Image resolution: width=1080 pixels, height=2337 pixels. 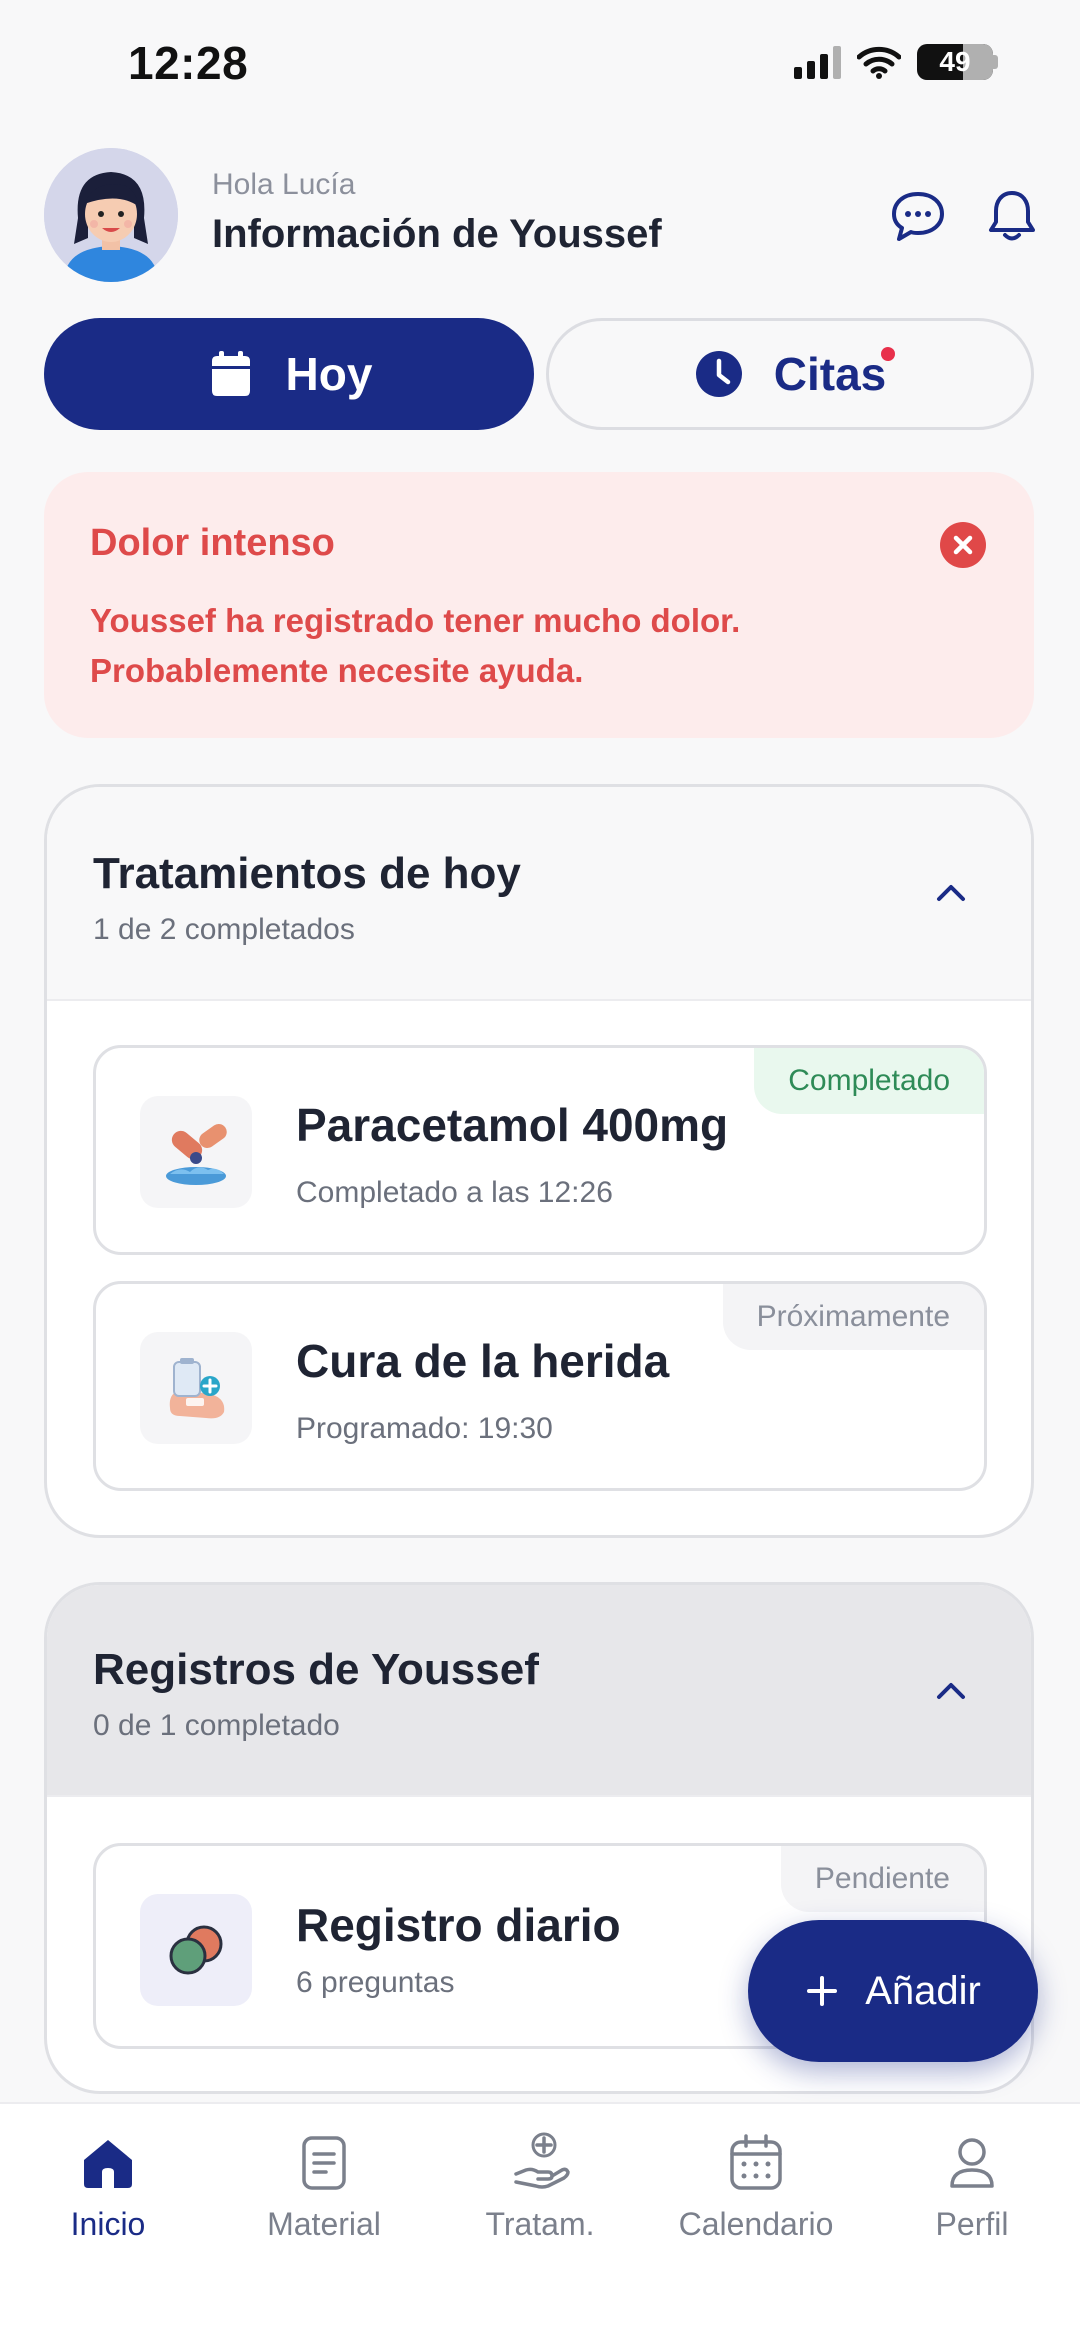 I want to click on nav-label: Calendario, so click(x=756, y=2224).